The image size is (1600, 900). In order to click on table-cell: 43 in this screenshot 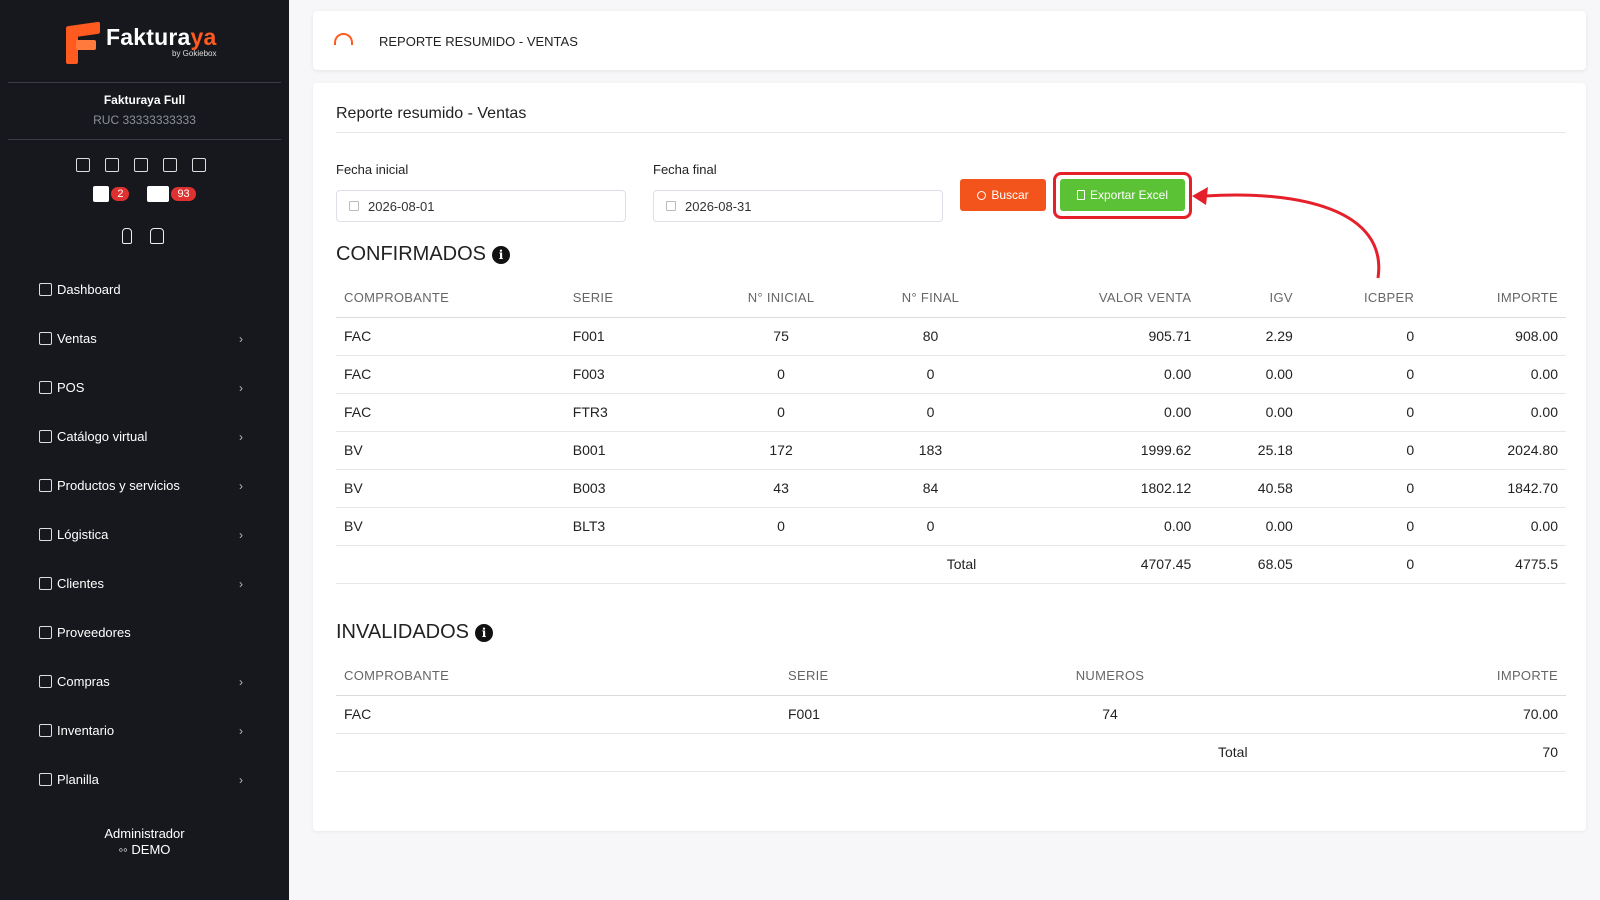, I will do `click(781, 488)`.